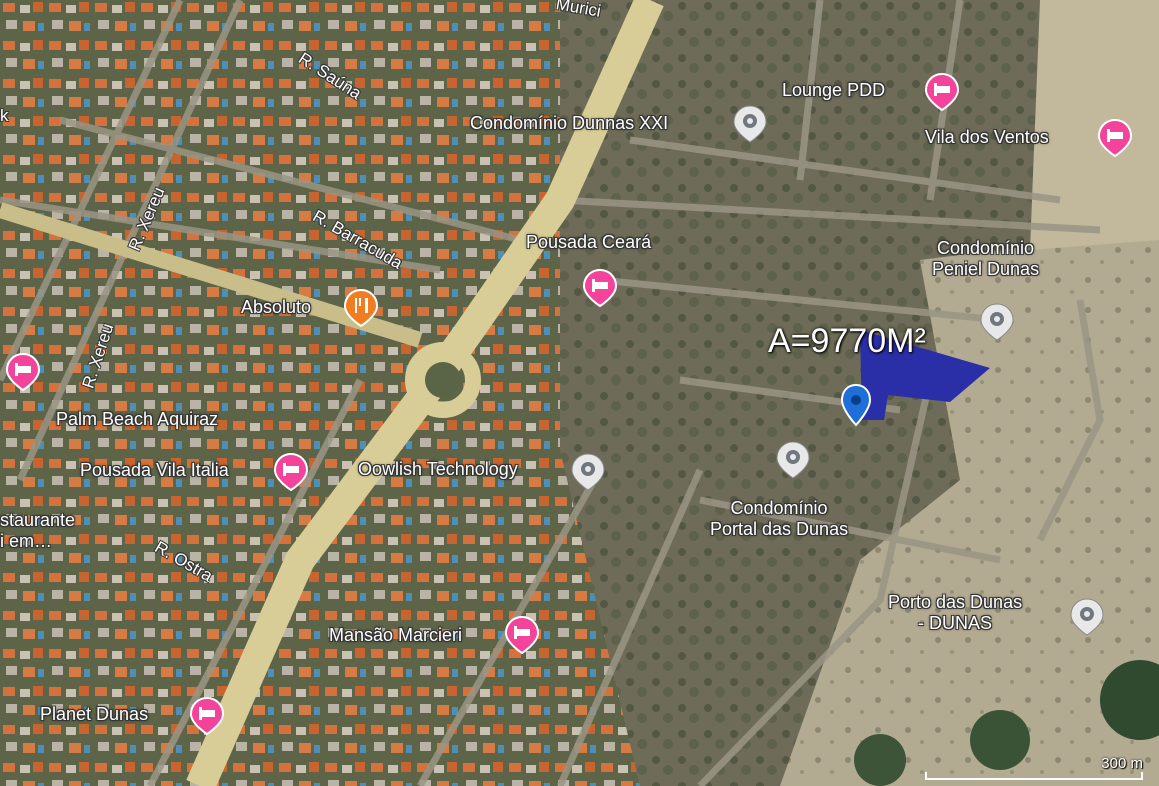 The width and height of the screenshot is (1159, 786). Describe the element at coordinates (4, 115) in the screenshot. I see `street-label-k: k` at that location.